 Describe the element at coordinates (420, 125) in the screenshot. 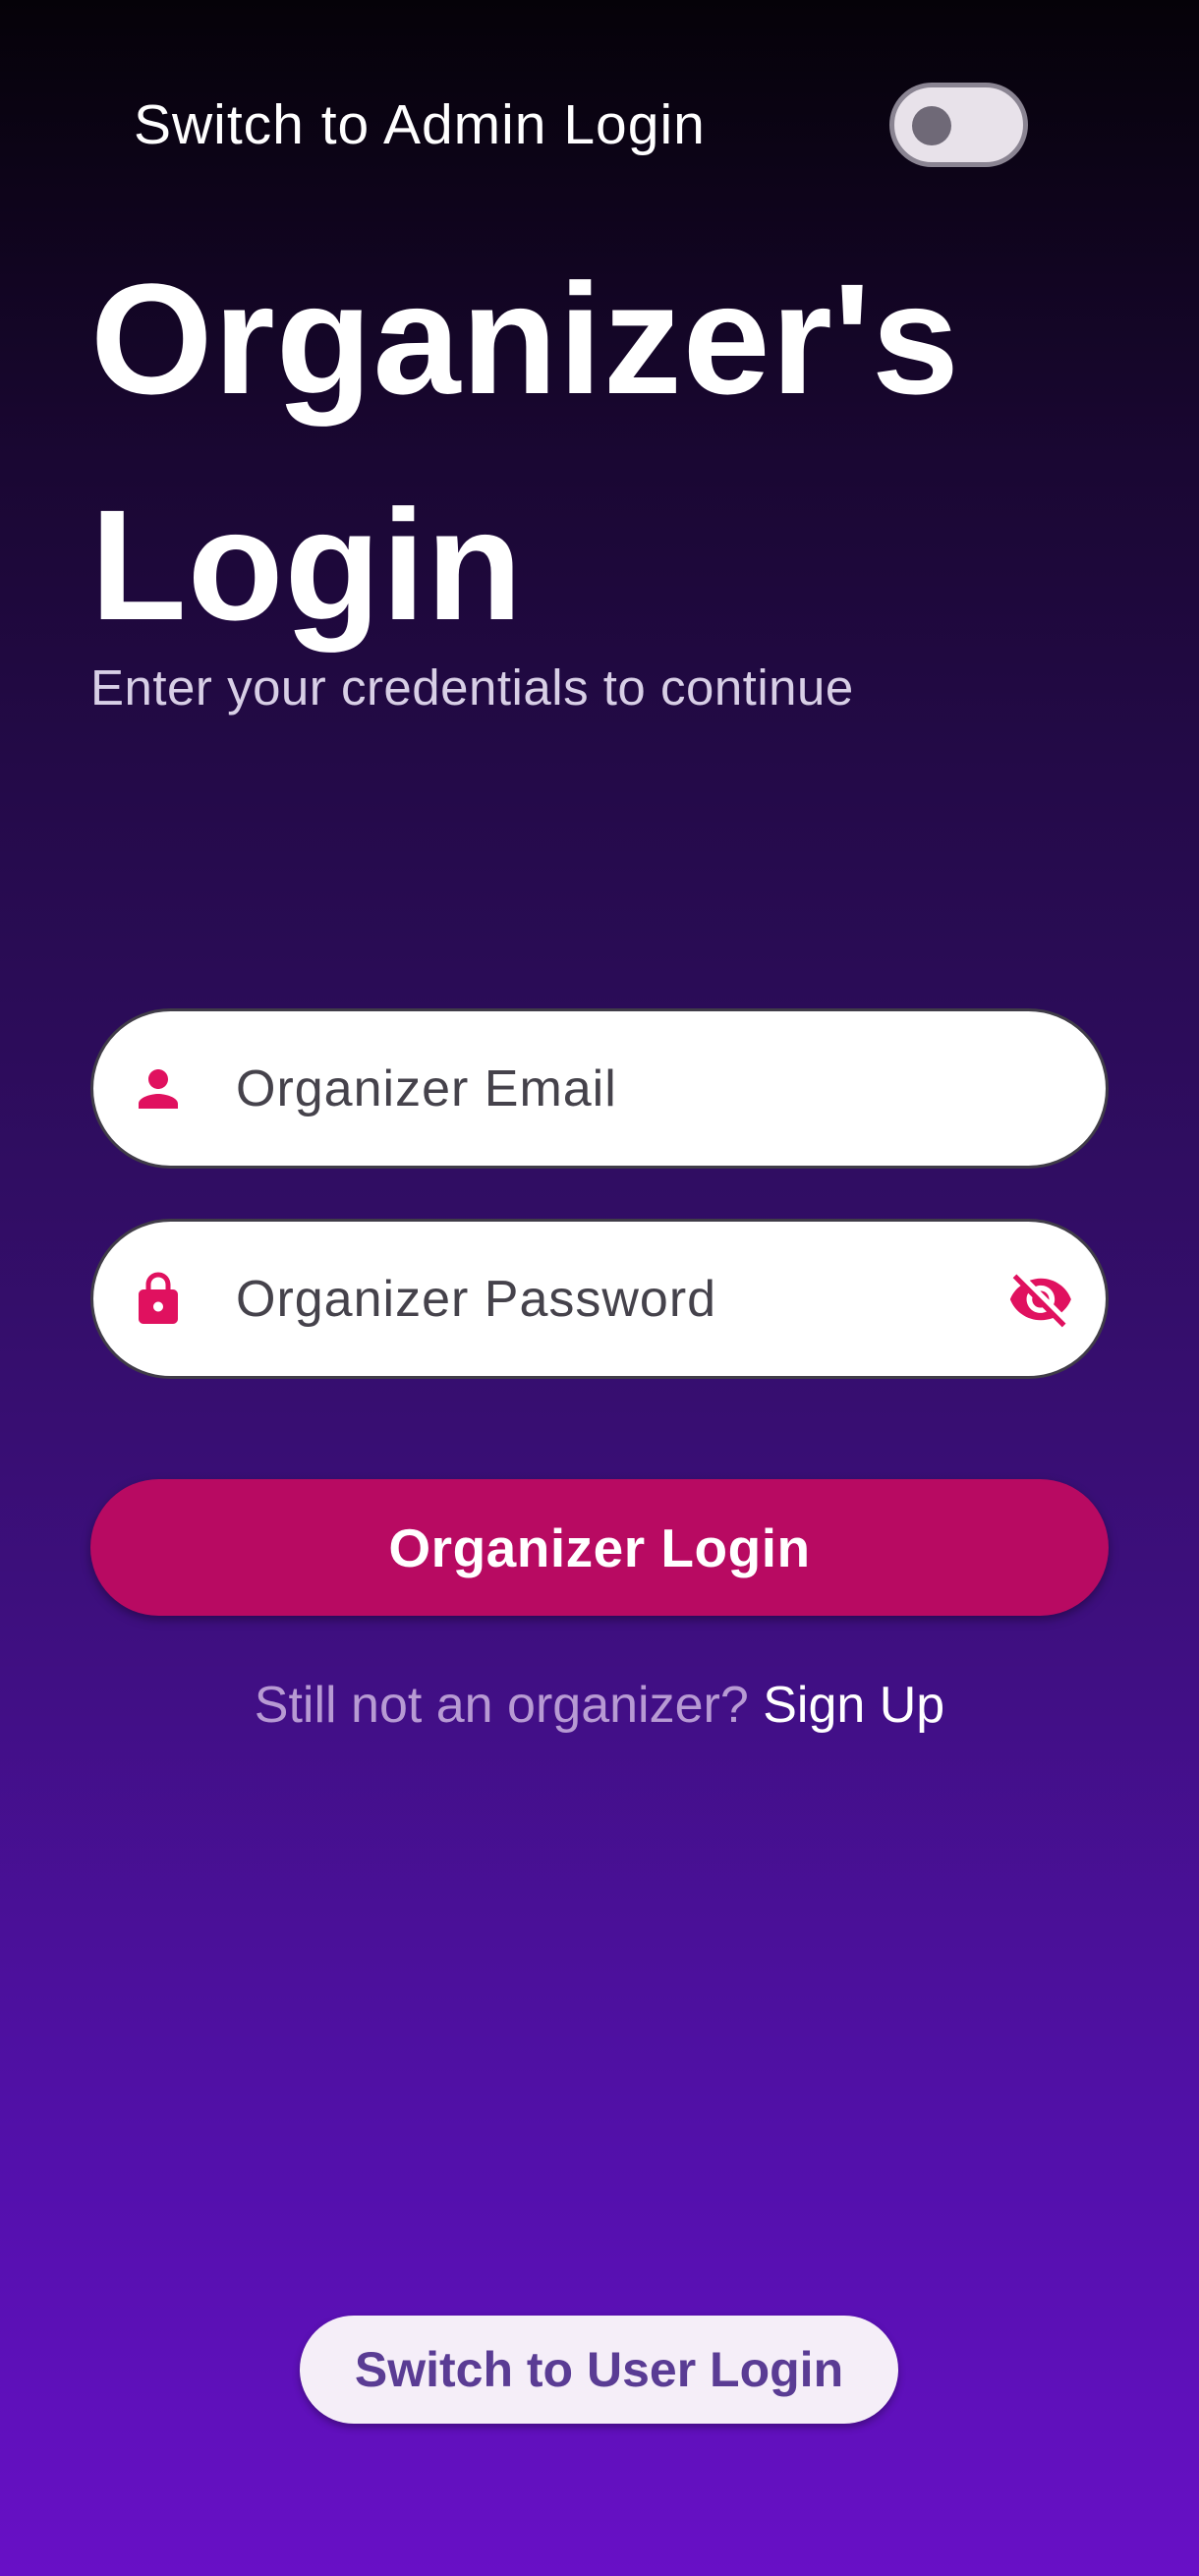

I see `admin-toggle-label: Switch to Admin Login` at that location.